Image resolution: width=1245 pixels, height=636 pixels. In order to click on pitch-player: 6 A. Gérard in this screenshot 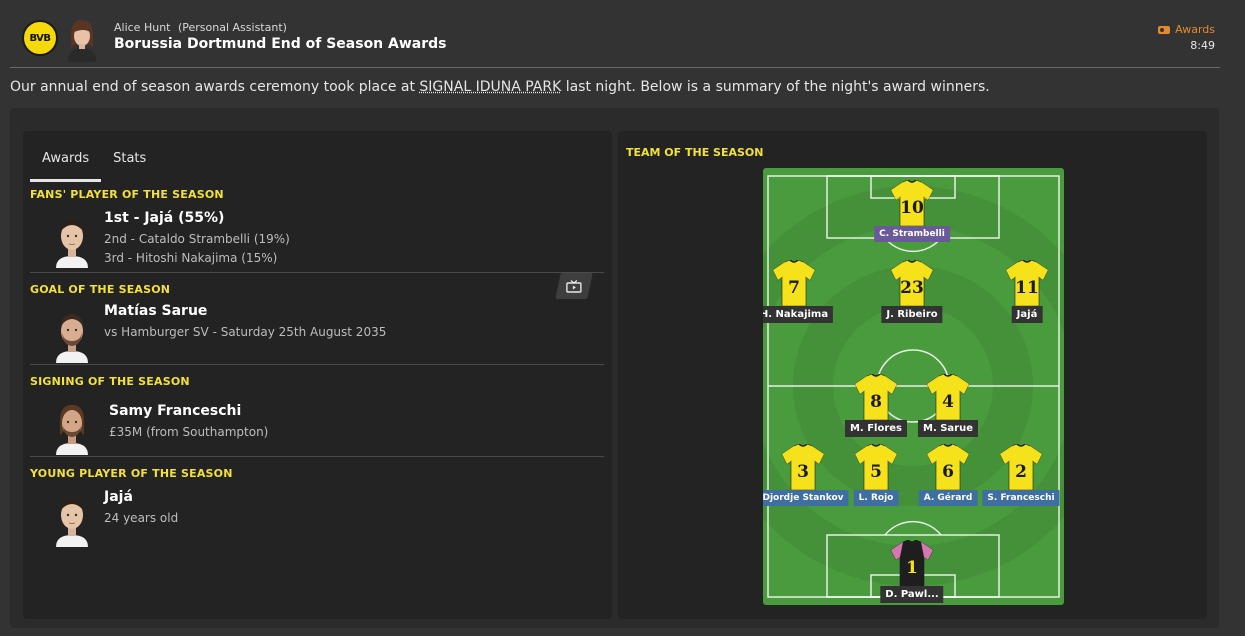, I will do `click(948, 481)`.